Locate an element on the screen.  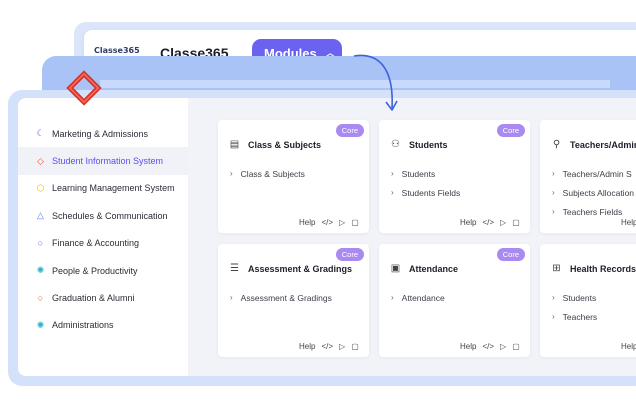
card-title: ☰ Assessment & Gradings is located at coordinates (290, 268).